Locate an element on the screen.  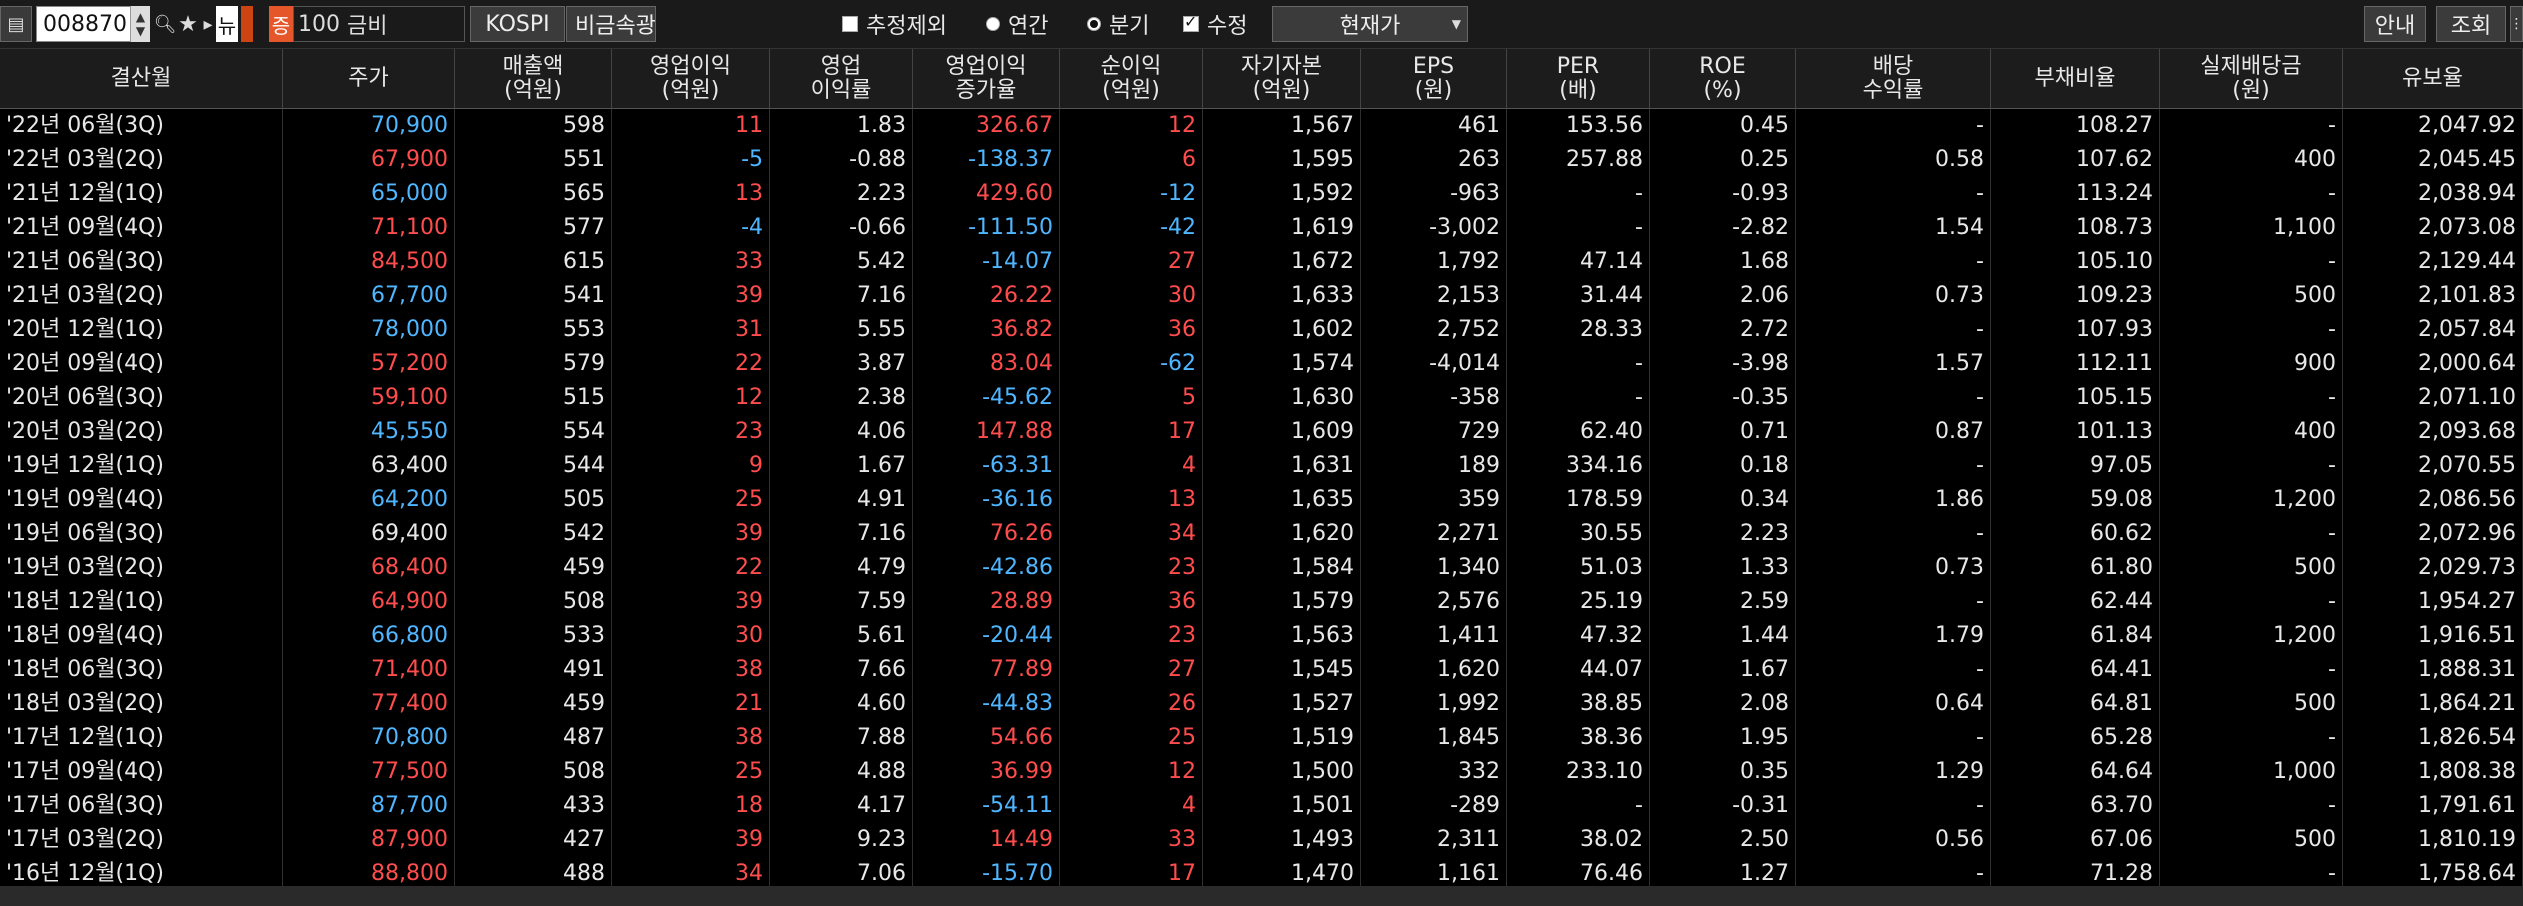
news-button: 뉴 is located at coordinates (227, 24).